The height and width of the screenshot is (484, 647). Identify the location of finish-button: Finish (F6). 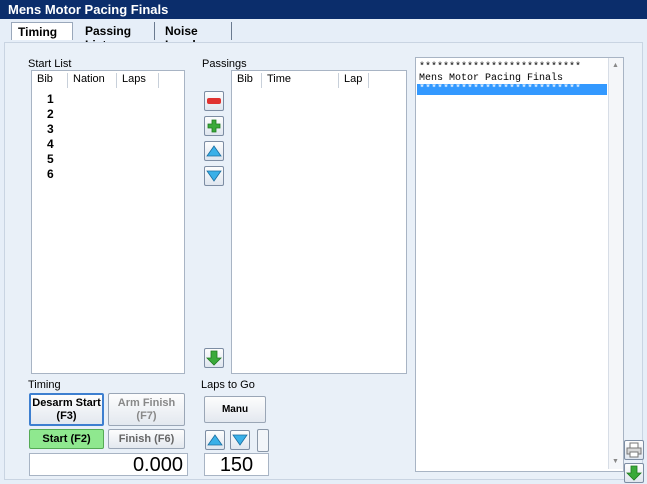
(146, 439).